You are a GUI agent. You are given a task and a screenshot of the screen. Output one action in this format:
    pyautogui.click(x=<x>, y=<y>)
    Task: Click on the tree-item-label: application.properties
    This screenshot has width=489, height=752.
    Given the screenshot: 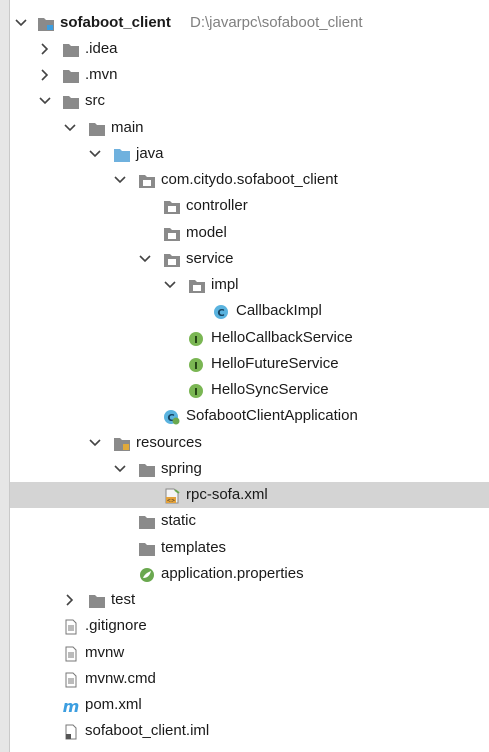 What is the action you would take?
    pyautogui.click(x=232, y=573)
    